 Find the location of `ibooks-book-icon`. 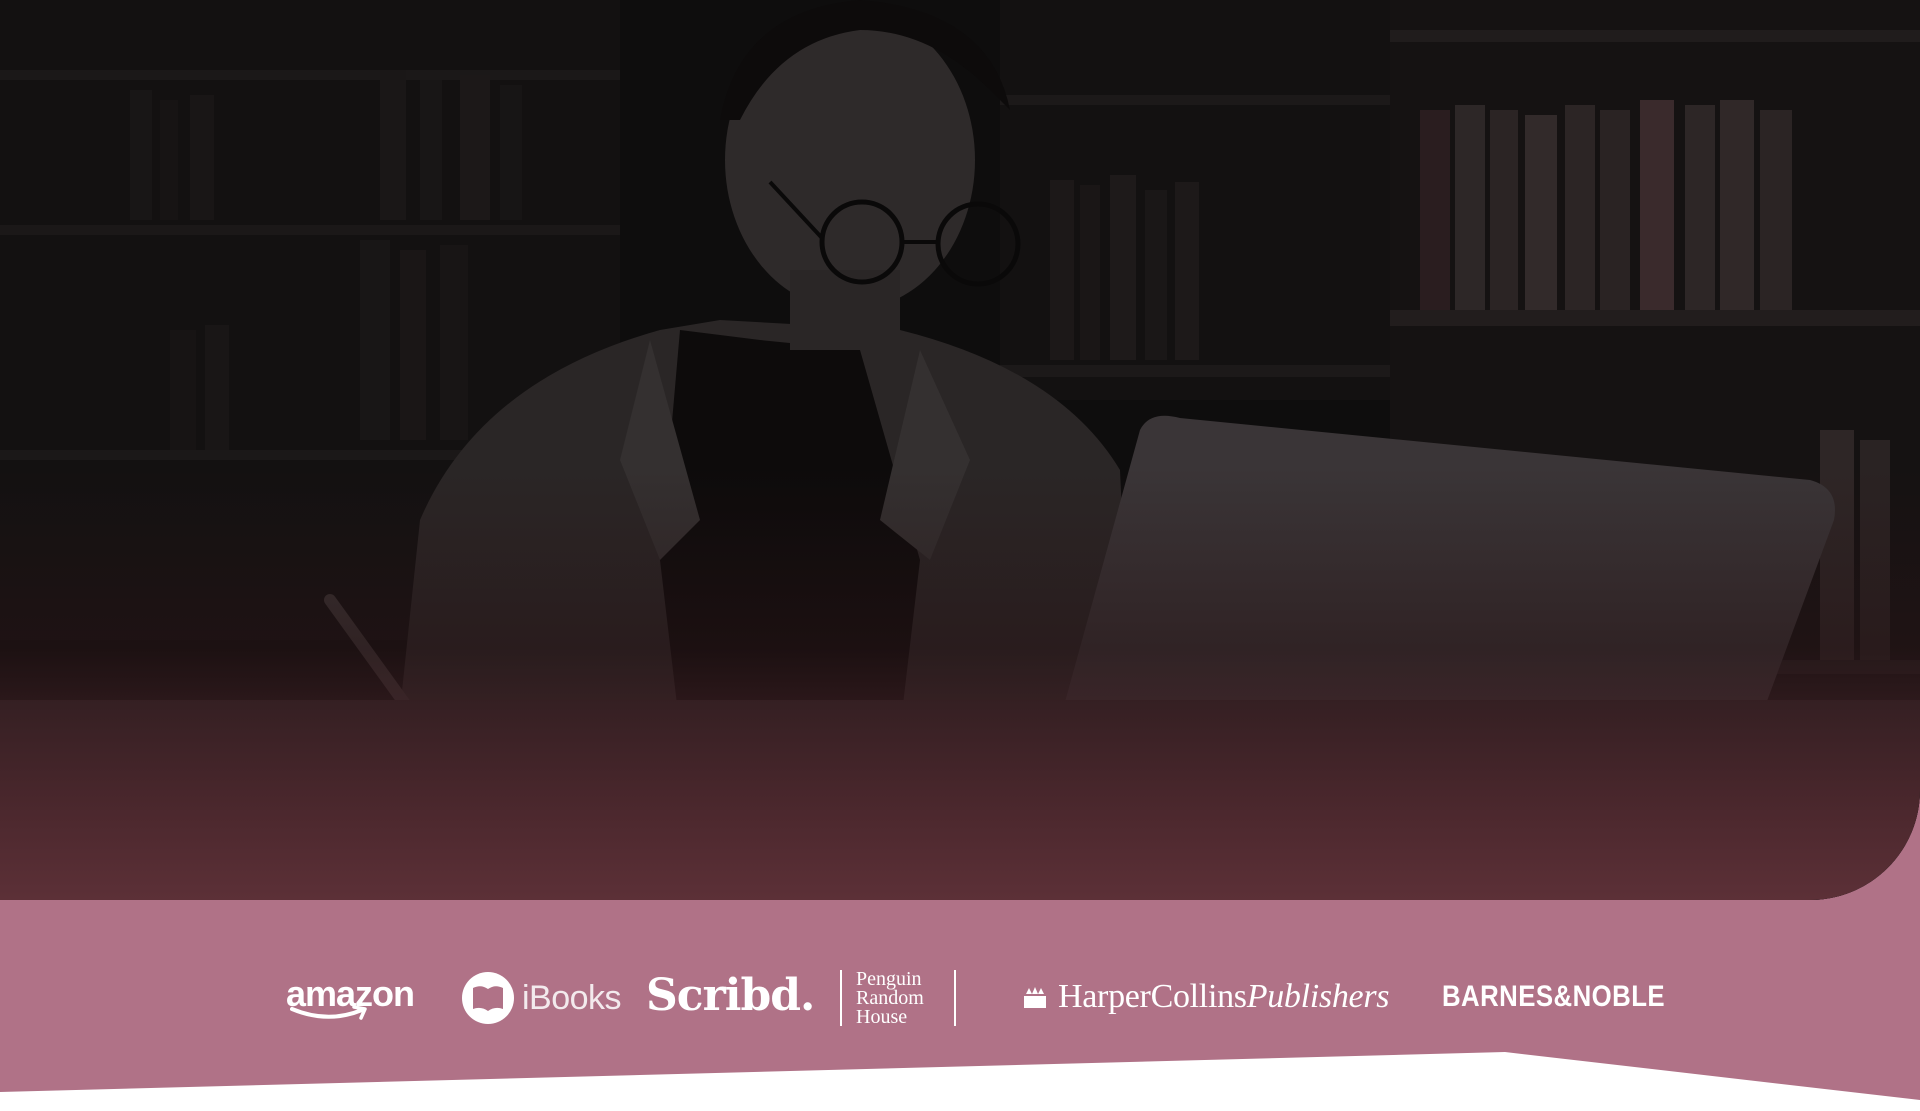

ibooks-book-icon is located at coordinates (488, 998).